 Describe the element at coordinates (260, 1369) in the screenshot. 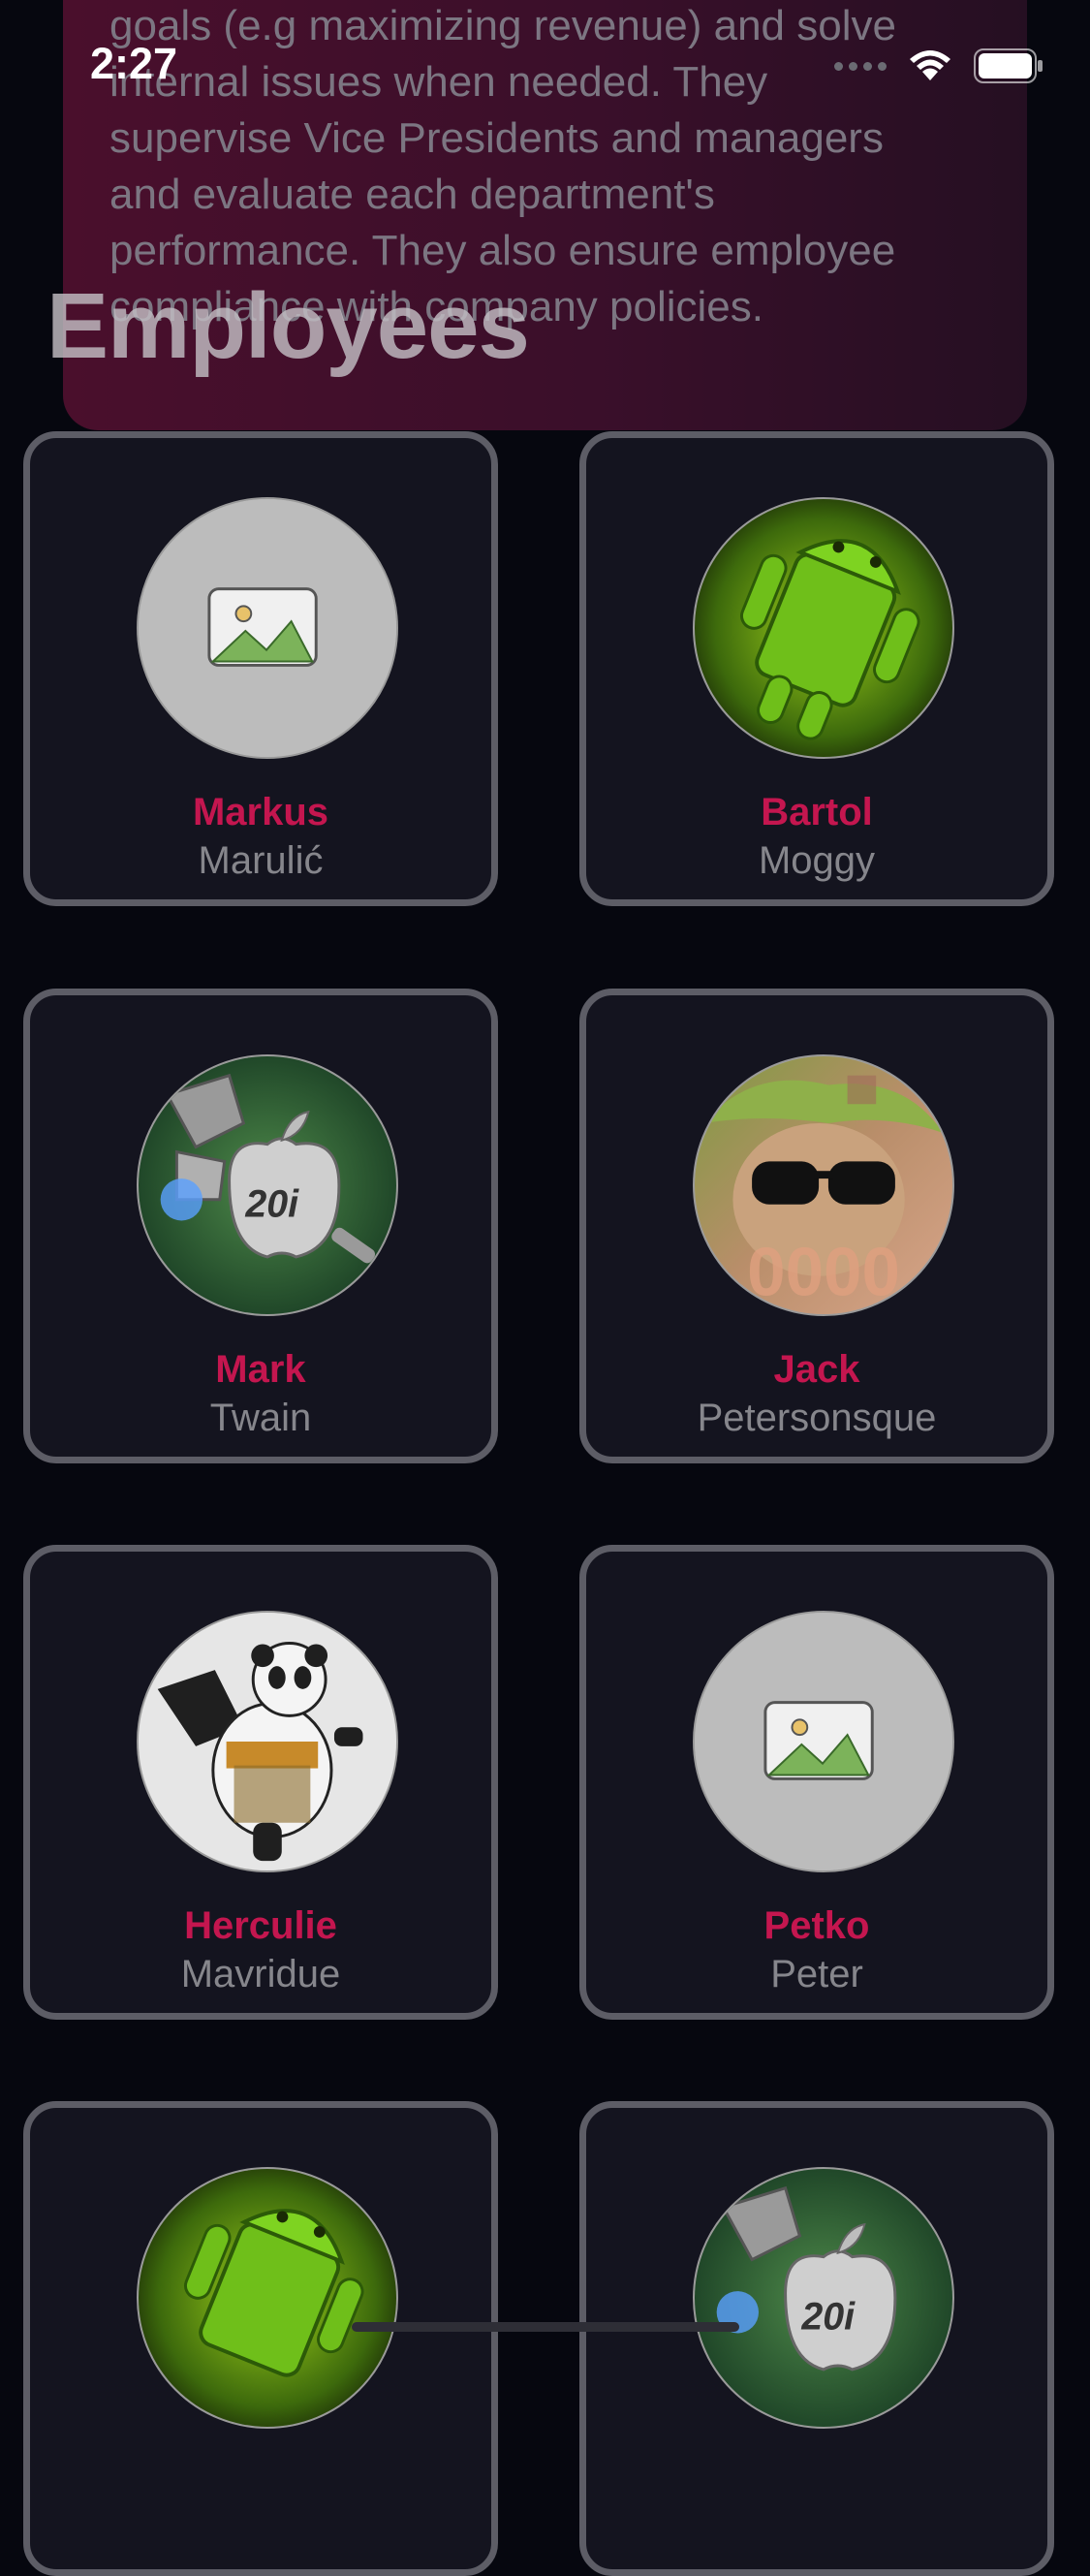

I see `employee-first-name: Mark` at that location.